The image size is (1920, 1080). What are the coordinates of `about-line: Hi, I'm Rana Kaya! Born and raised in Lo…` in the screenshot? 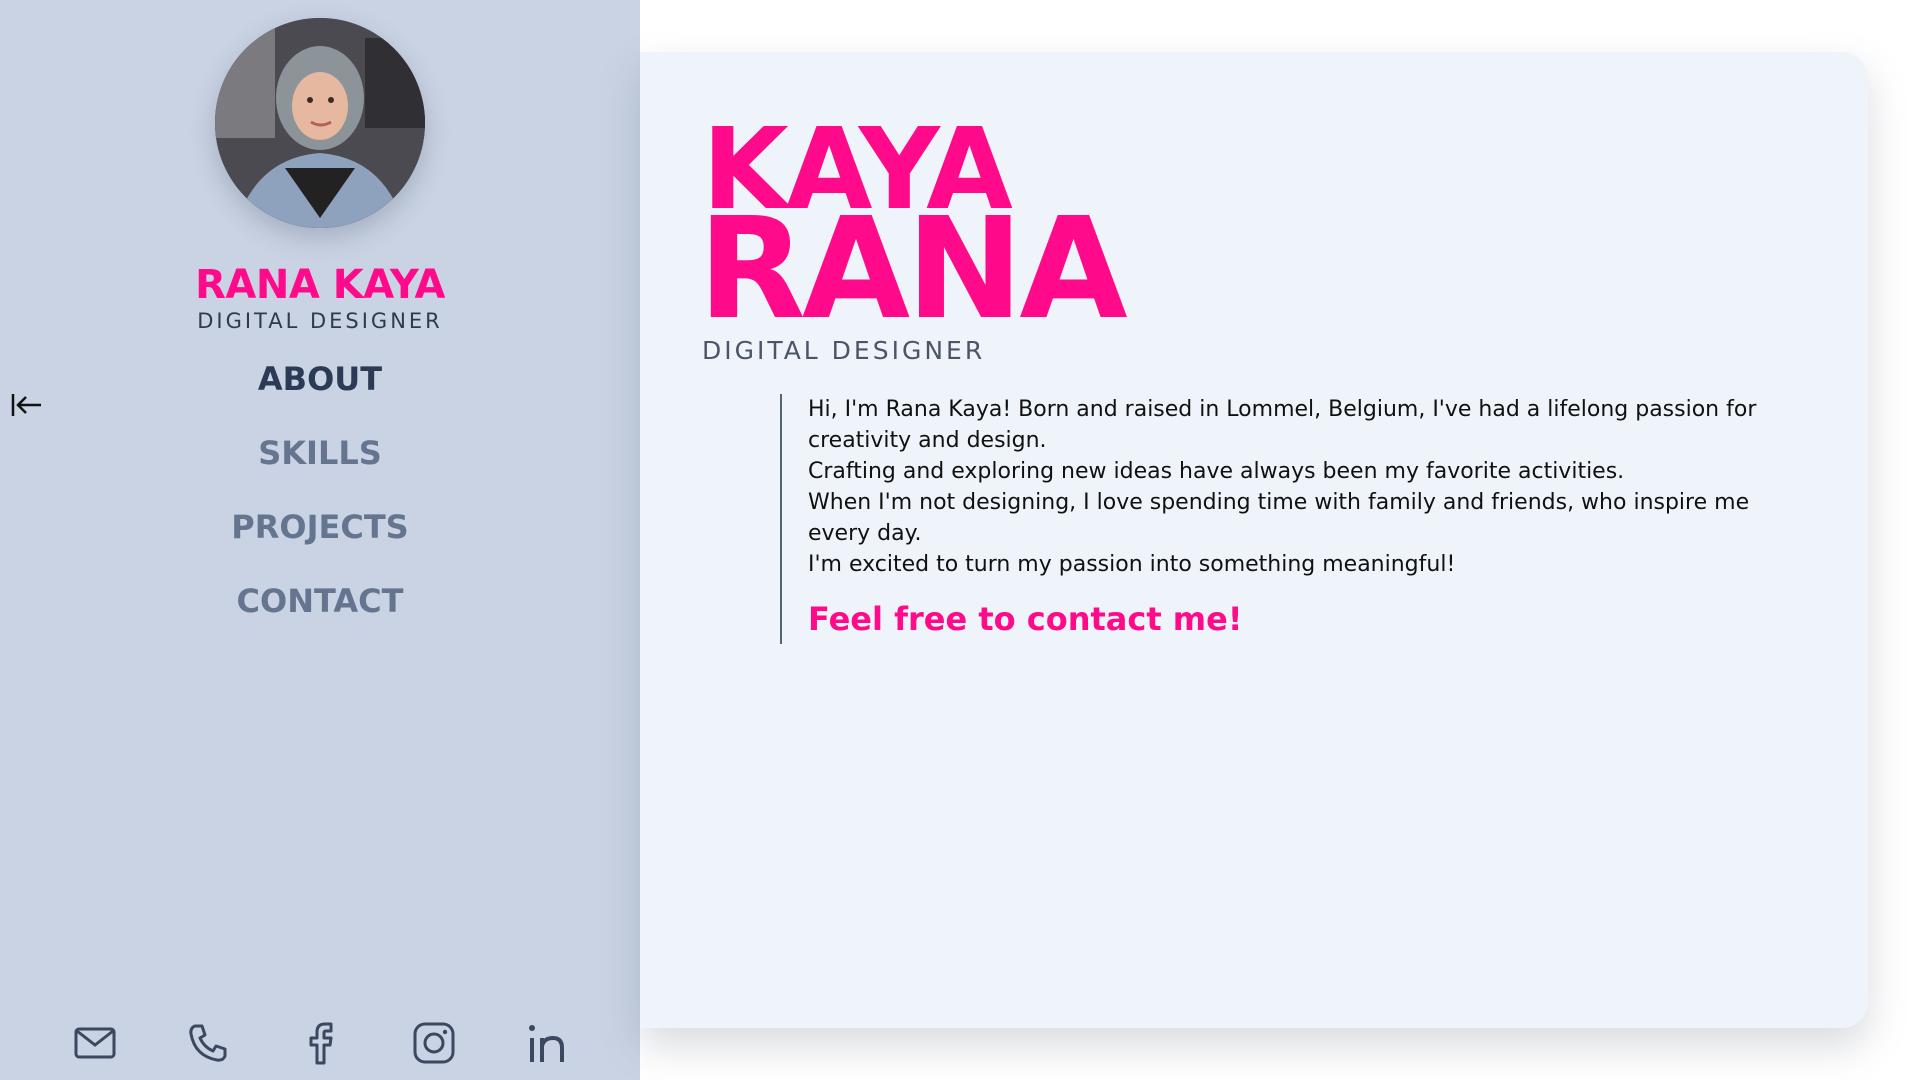 It's located at (1282, 425).